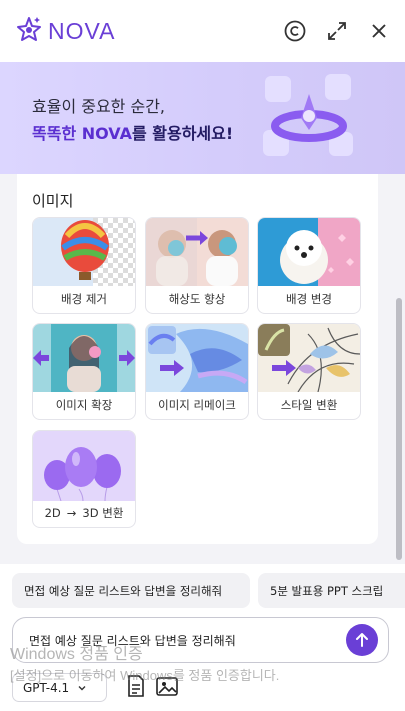 This screenshot has width=405, height=711. What do you see at coordinates (197, 405) in the screenshot?
I see `tile-label: 이미지 리메이크` at bounding box center [197, 405].